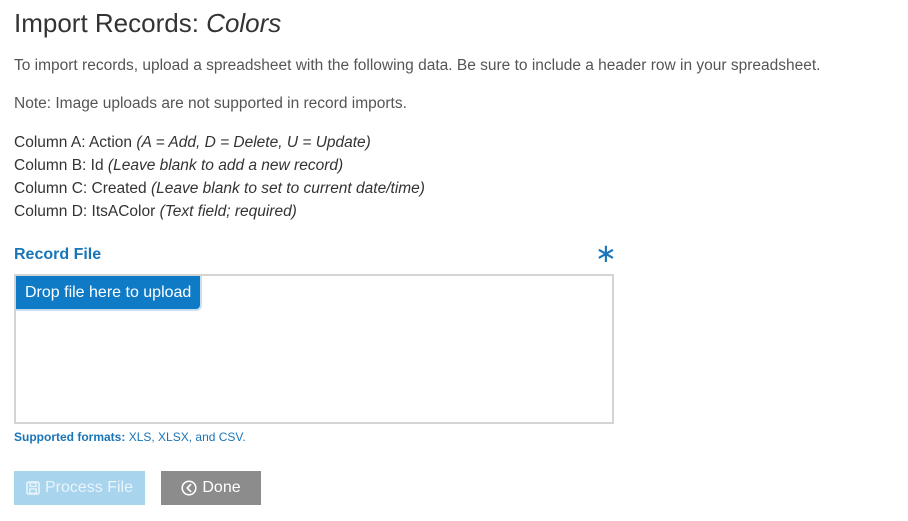 The height and width of the screenshot is (521, 908). I want to click on column-label: Column D: ItsAColor, so click(85, 211).